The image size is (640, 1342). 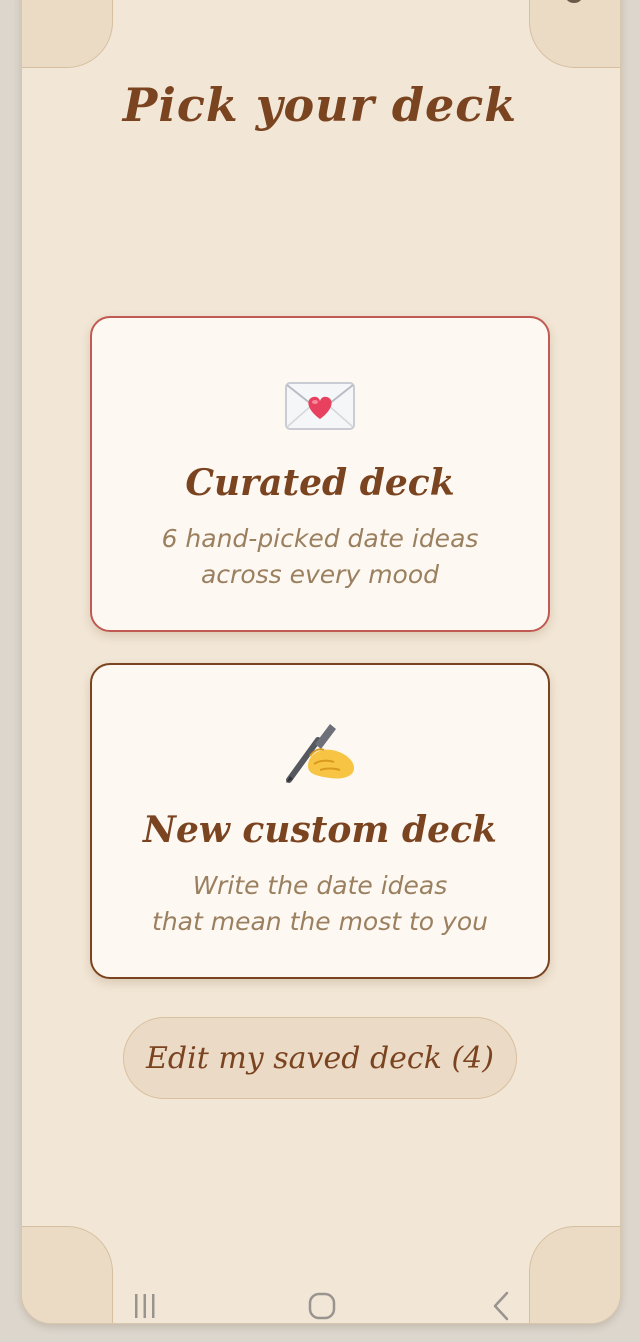 I want to click on custom-deck-title: New custom deck, so click(x=320, y=830).